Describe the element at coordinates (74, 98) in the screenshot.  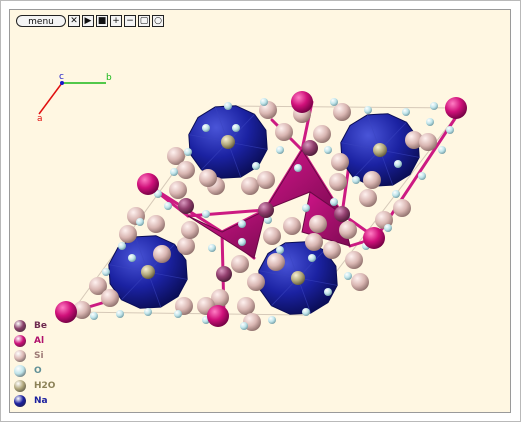
I see `axes-indicator: a b c` at that location.